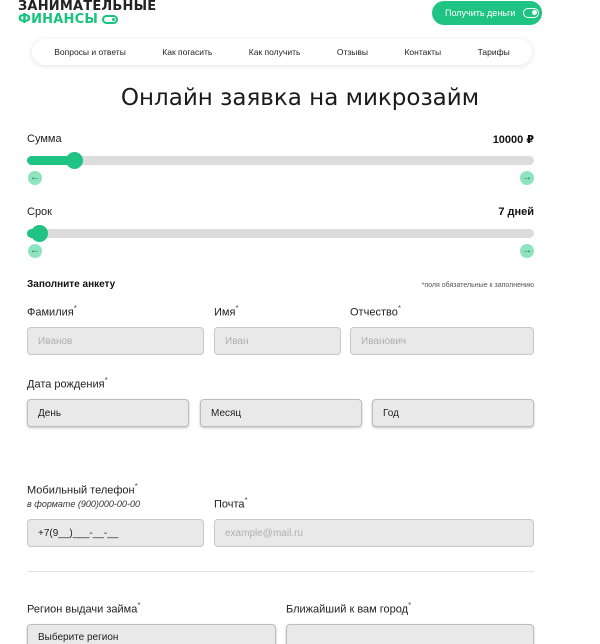  What do you see at coordinates (39, 233) in the screenshot?
I see `term-slider-handle` at bounding box center [39, 233].